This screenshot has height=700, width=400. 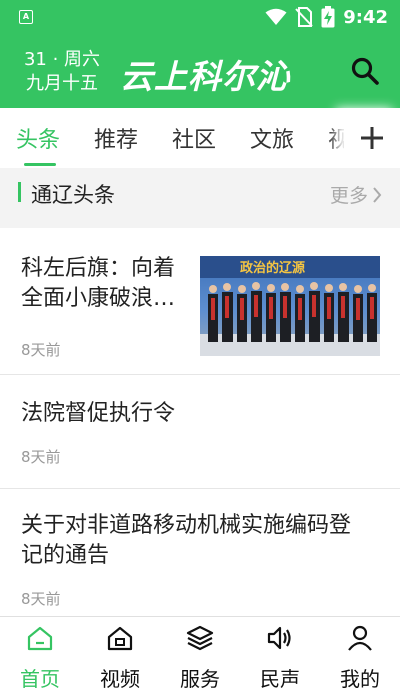 What do you see at coordinates (40, 658) in the screenshot?
I see `nav-home: 首页` at bounding box center [40, 658].